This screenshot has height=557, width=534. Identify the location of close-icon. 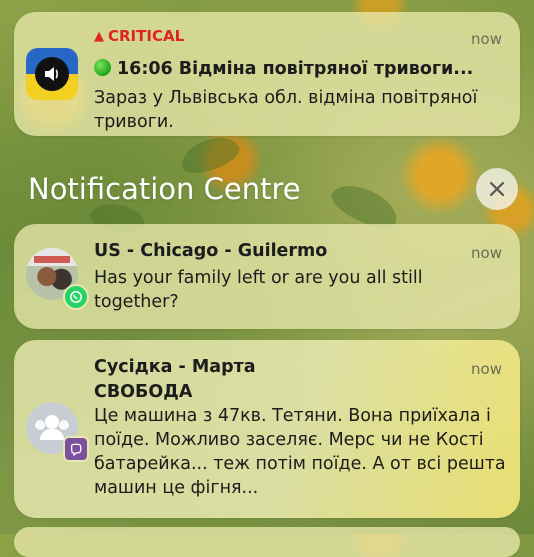
(497, 189).